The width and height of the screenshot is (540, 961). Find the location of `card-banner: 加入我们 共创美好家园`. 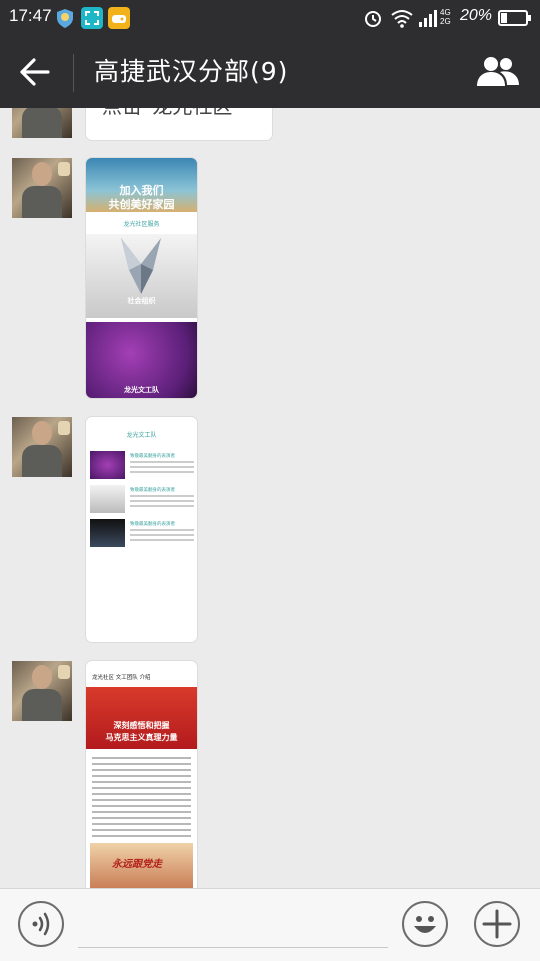

card-banner: 加入我们 共创美好家园 is located at coordinates (141, 185).